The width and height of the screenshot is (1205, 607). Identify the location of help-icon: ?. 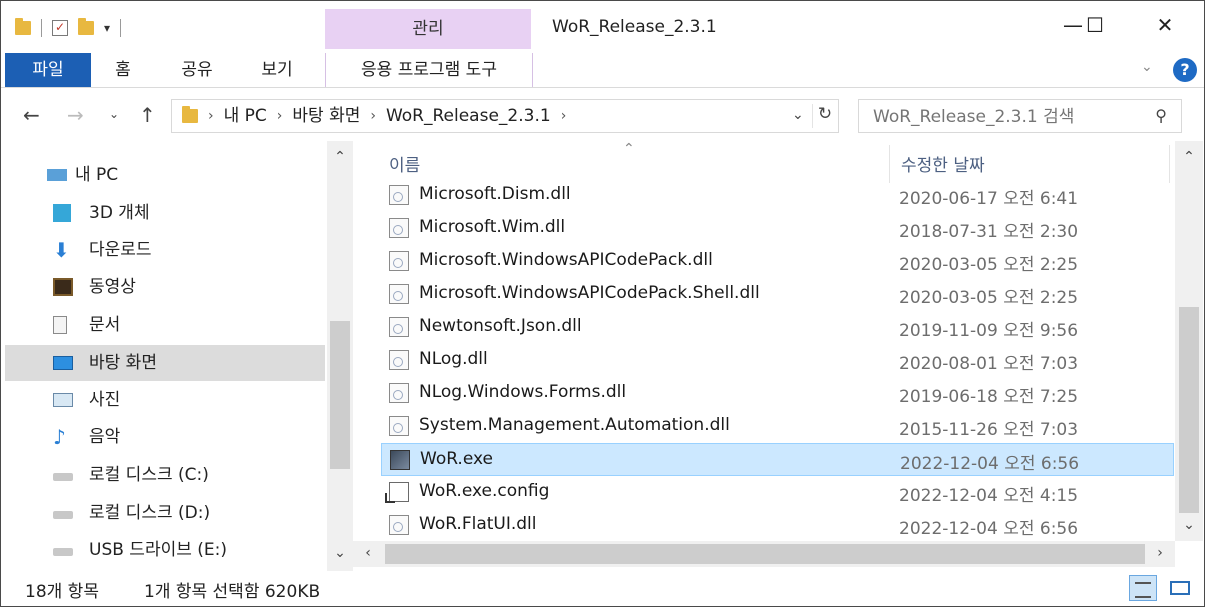
(1185, 70).